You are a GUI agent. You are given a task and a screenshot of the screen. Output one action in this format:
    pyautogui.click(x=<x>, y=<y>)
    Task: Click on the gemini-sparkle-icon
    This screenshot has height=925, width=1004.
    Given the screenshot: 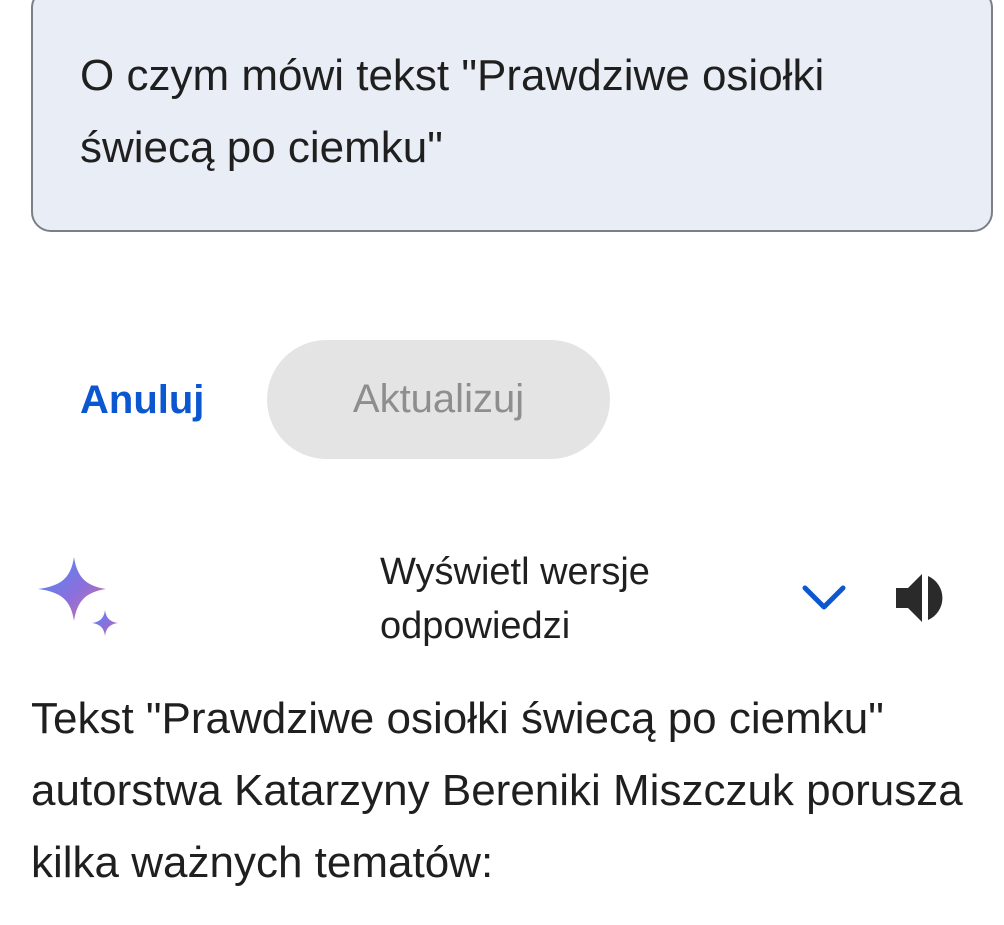 What is the action you would take?
    pyautogui.click(x=78, y=596)
    